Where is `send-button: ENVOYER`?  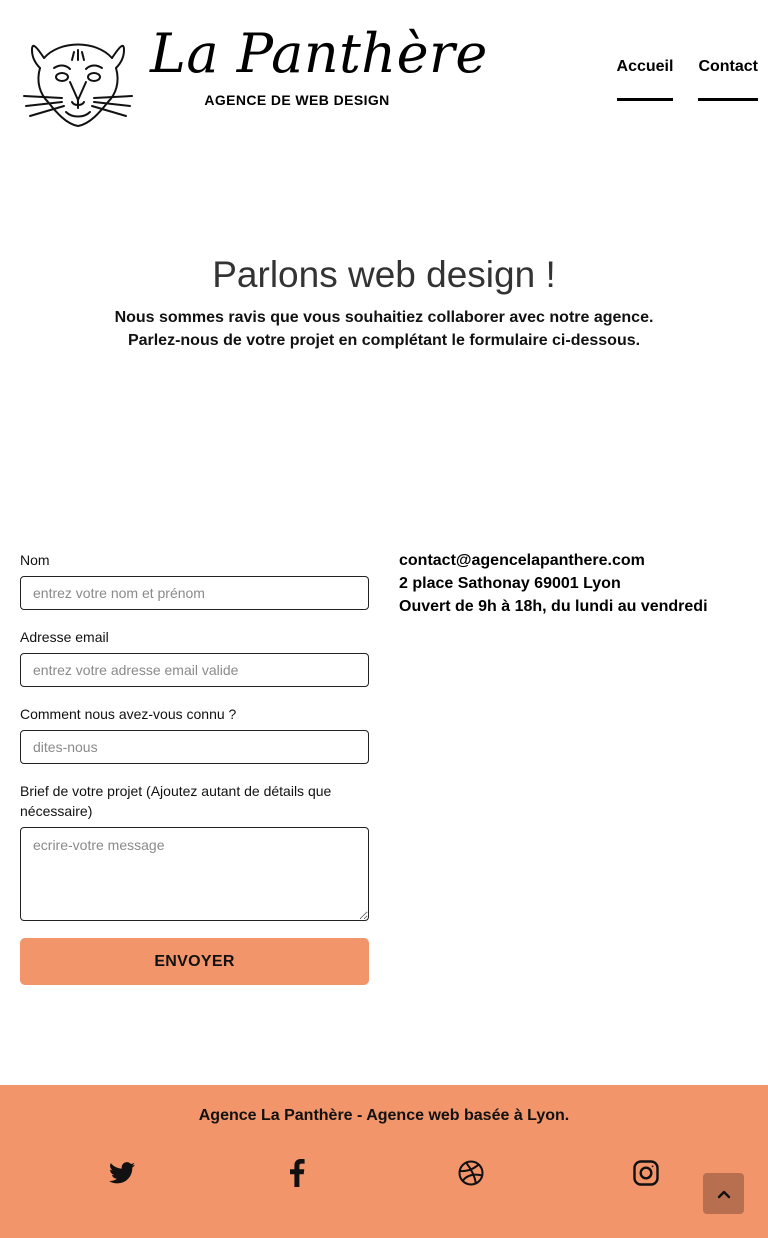 send-button: ENVOYER is located at coordinates (194, 961).